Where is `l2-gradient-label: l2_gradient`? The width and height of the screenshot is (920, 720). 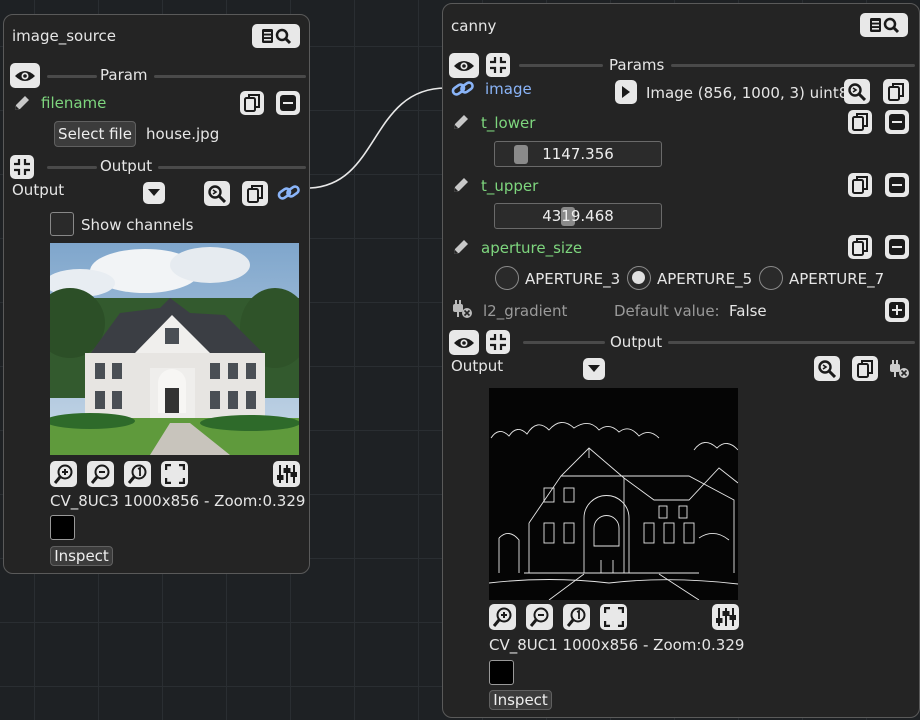 l2-gradient-label: l2_gradient is located at coordinates (525, 311).